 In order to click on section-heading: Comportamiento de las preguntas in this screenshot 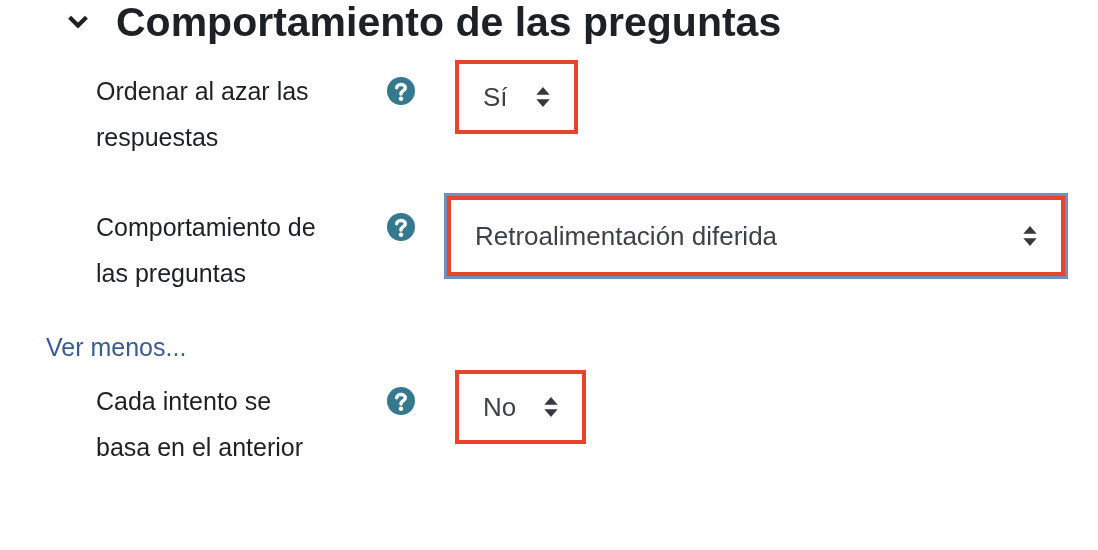, I will do `click(449, 22)`.